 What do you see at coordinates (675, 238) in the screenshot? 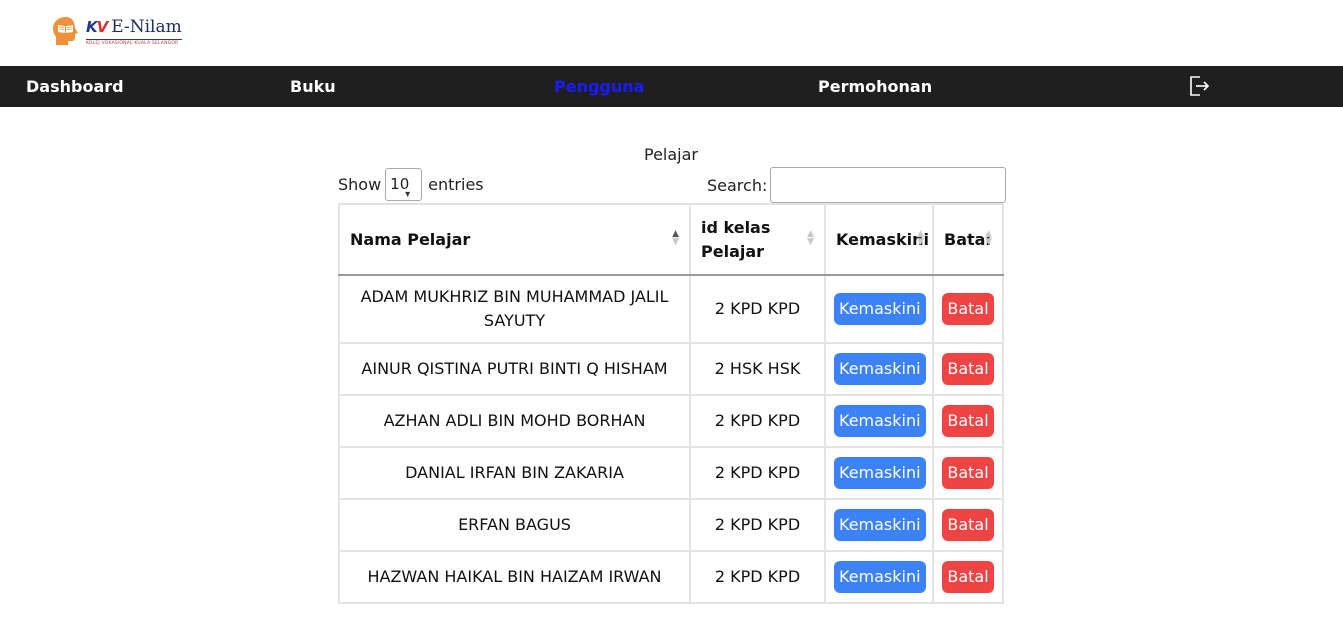
I see `sort-asc-icon: ▲ ▼` at bounding box center [675, 238].